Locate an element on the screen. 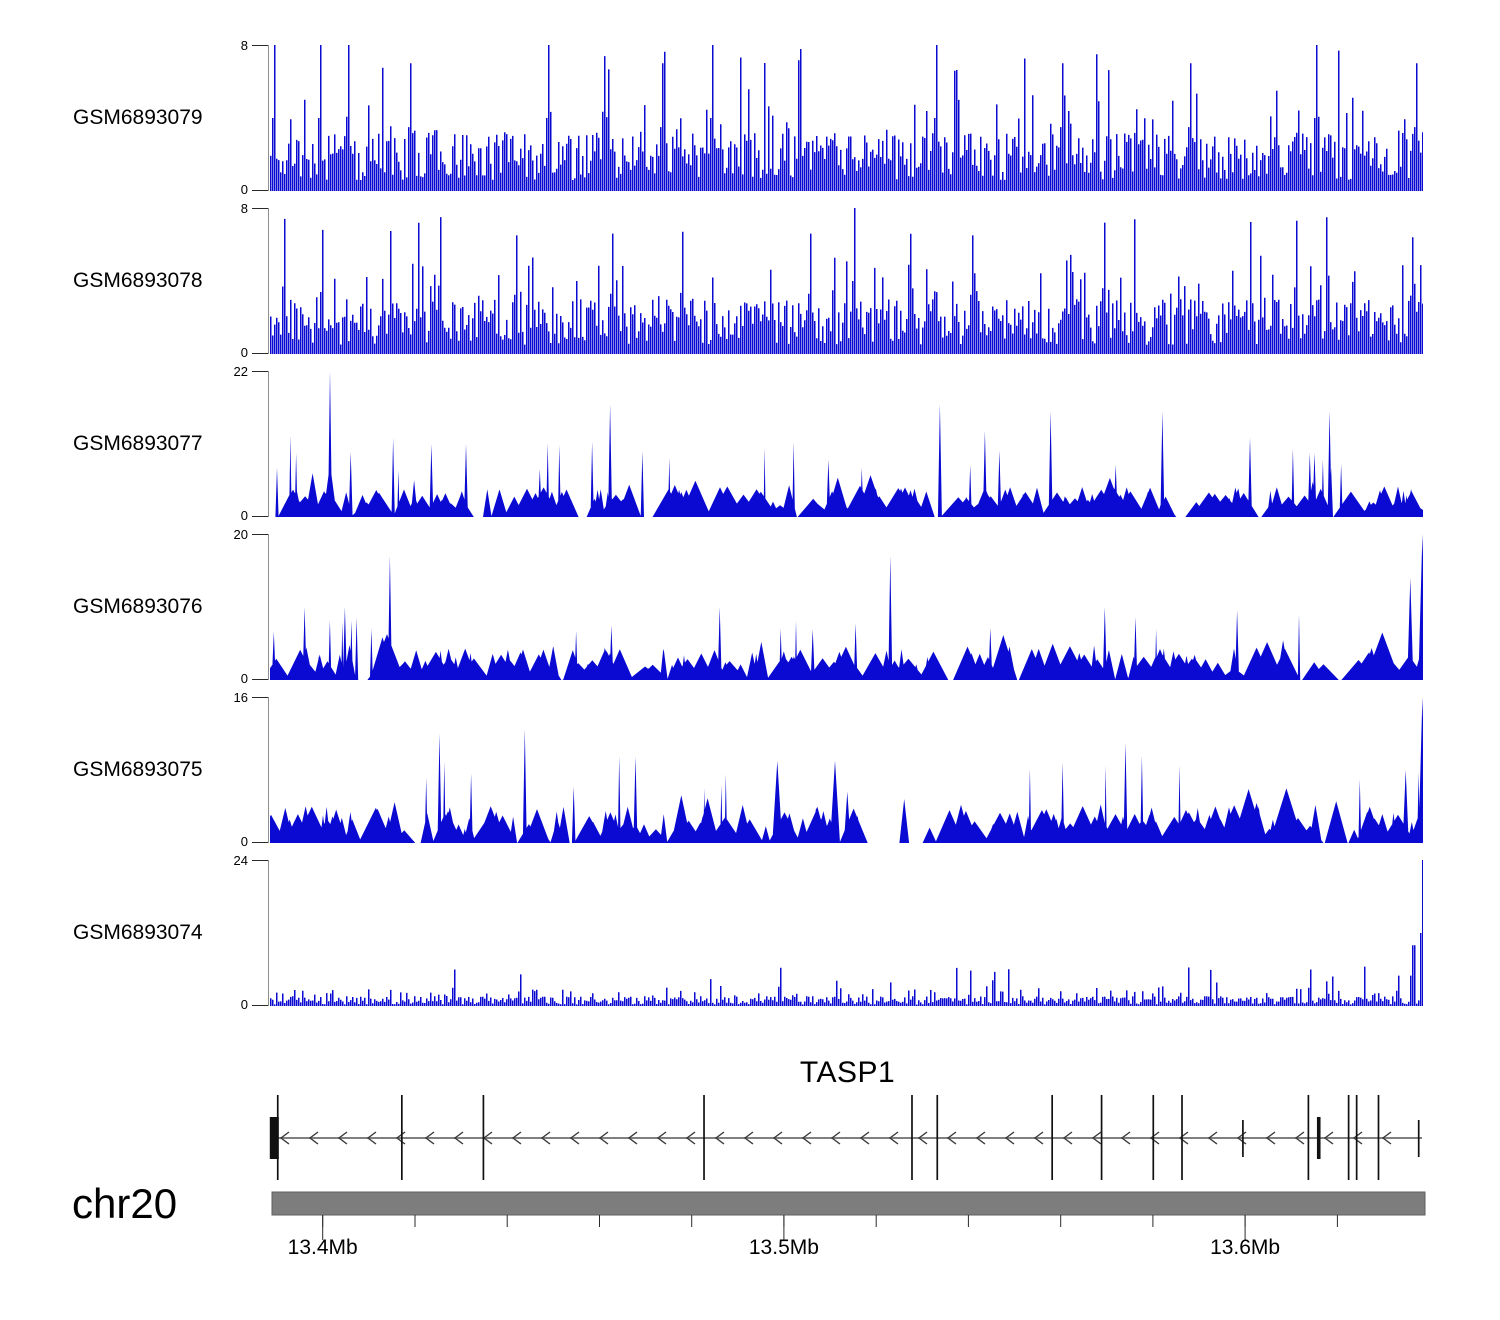  y-axis-max-label: 24 is located at coordinates (240, 860).